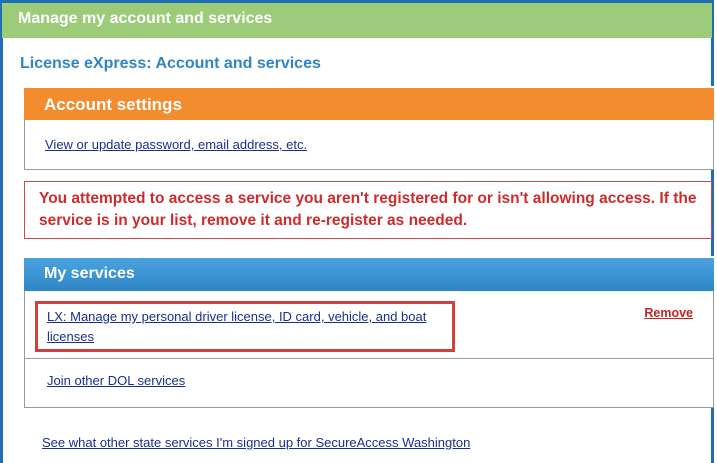 Image resolution: width=717 pixels, height=463 pixels. Describe the element at coordinates (668, 313) in the screenshot. I see `remove-service-button: Remove` at that location.